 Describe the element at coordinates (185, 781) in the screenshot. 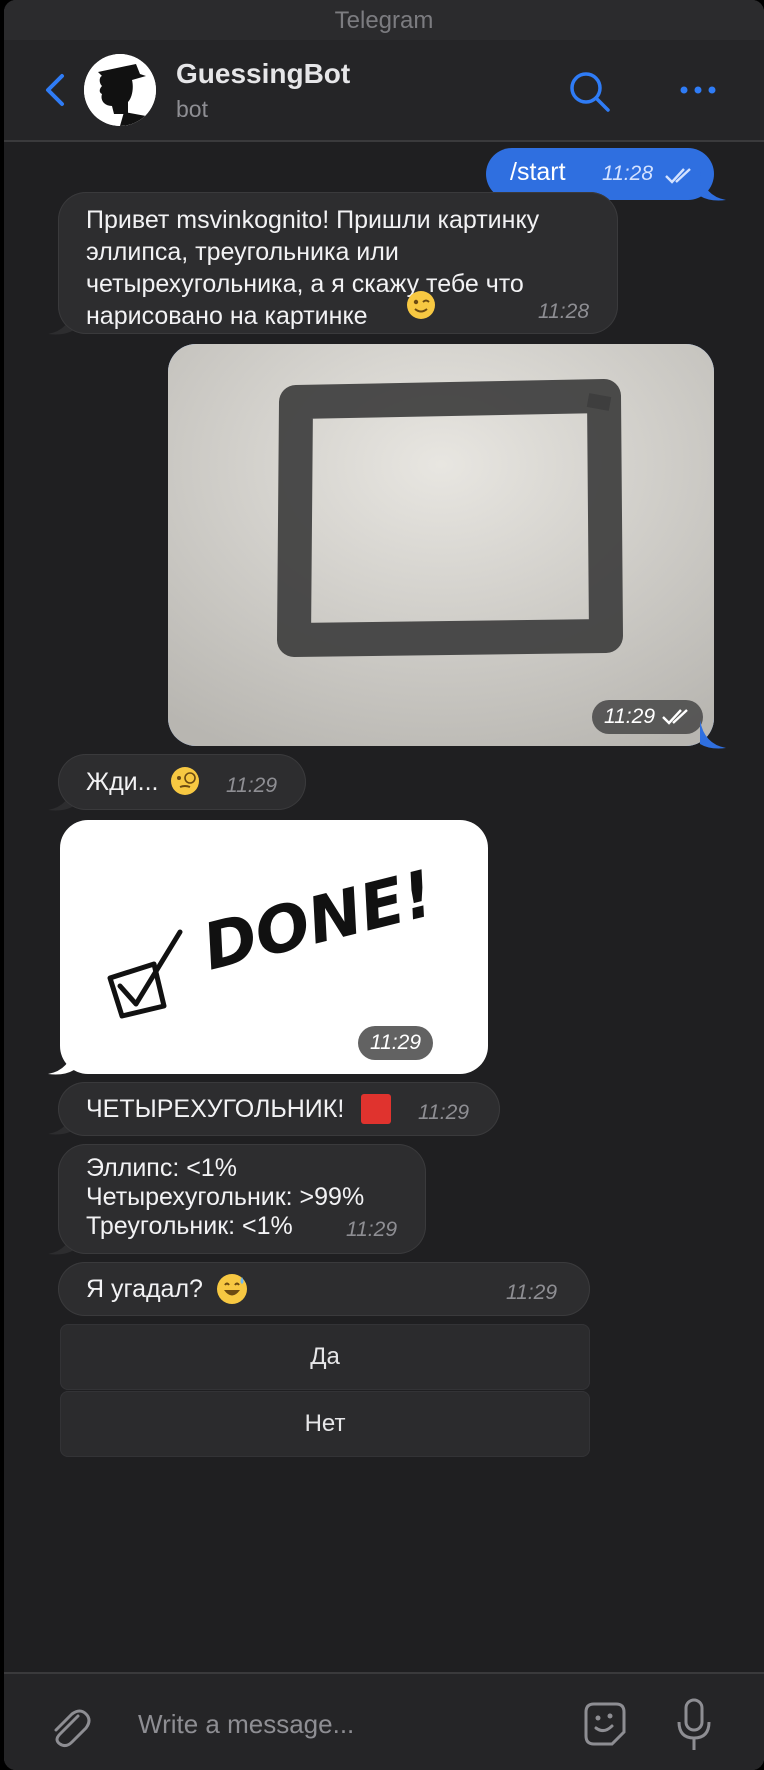

I see `face-with-monocle-icon` at that location.